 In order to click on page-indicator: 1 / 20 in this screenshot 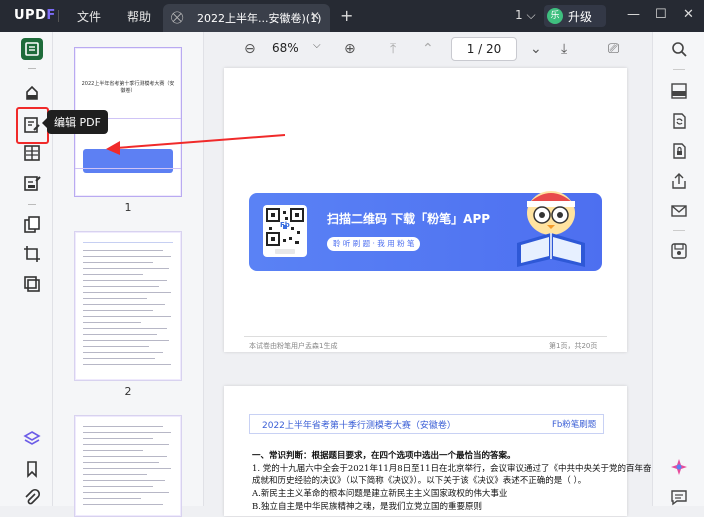, I will do `click(484, 49)`.